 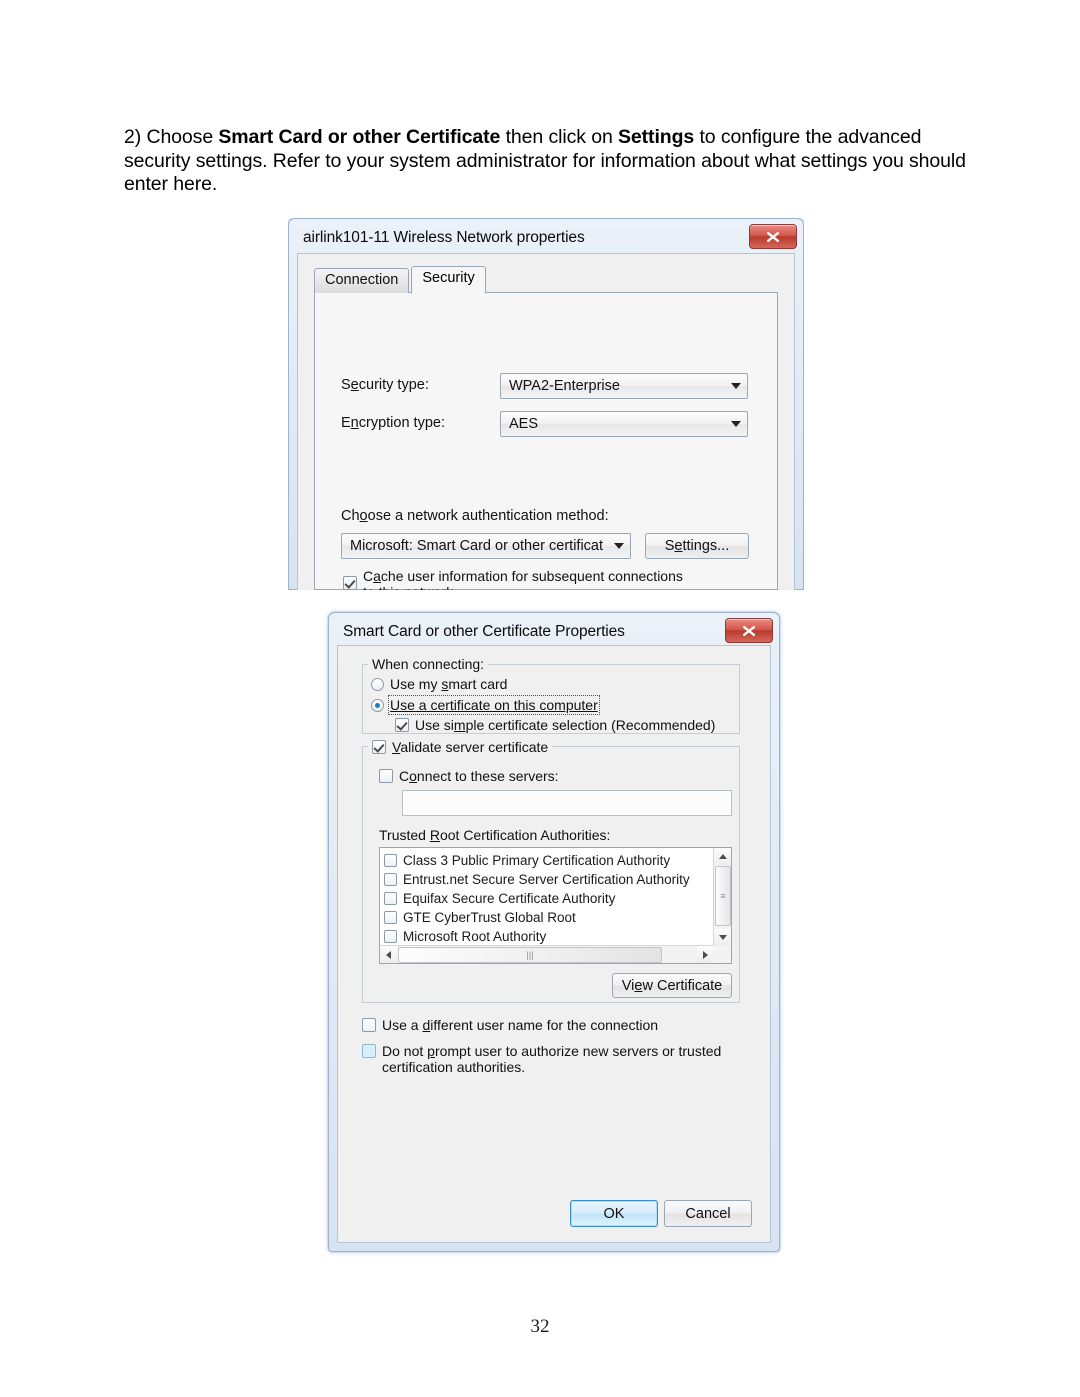 What do you see at coordinates (656, 137) in the screenshot?
I see `paragraph-bold-settings: Settings` at bounding box center [656, 137].